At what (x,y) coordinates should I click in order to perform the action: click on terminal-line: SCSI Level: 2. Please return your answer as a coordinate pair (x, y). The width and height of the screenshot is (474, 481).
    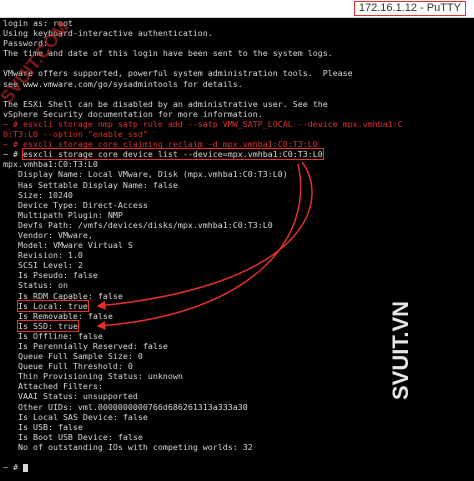
    Looking at the image, I should click on (43, 265).